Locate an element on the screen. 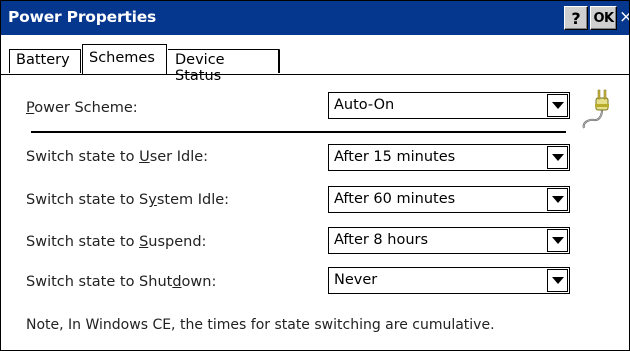 Image resolution: width=630 pixels, height=351 pixels. shutdown-label: Switch state to Shutdown: is located at coordinates (121, 282).